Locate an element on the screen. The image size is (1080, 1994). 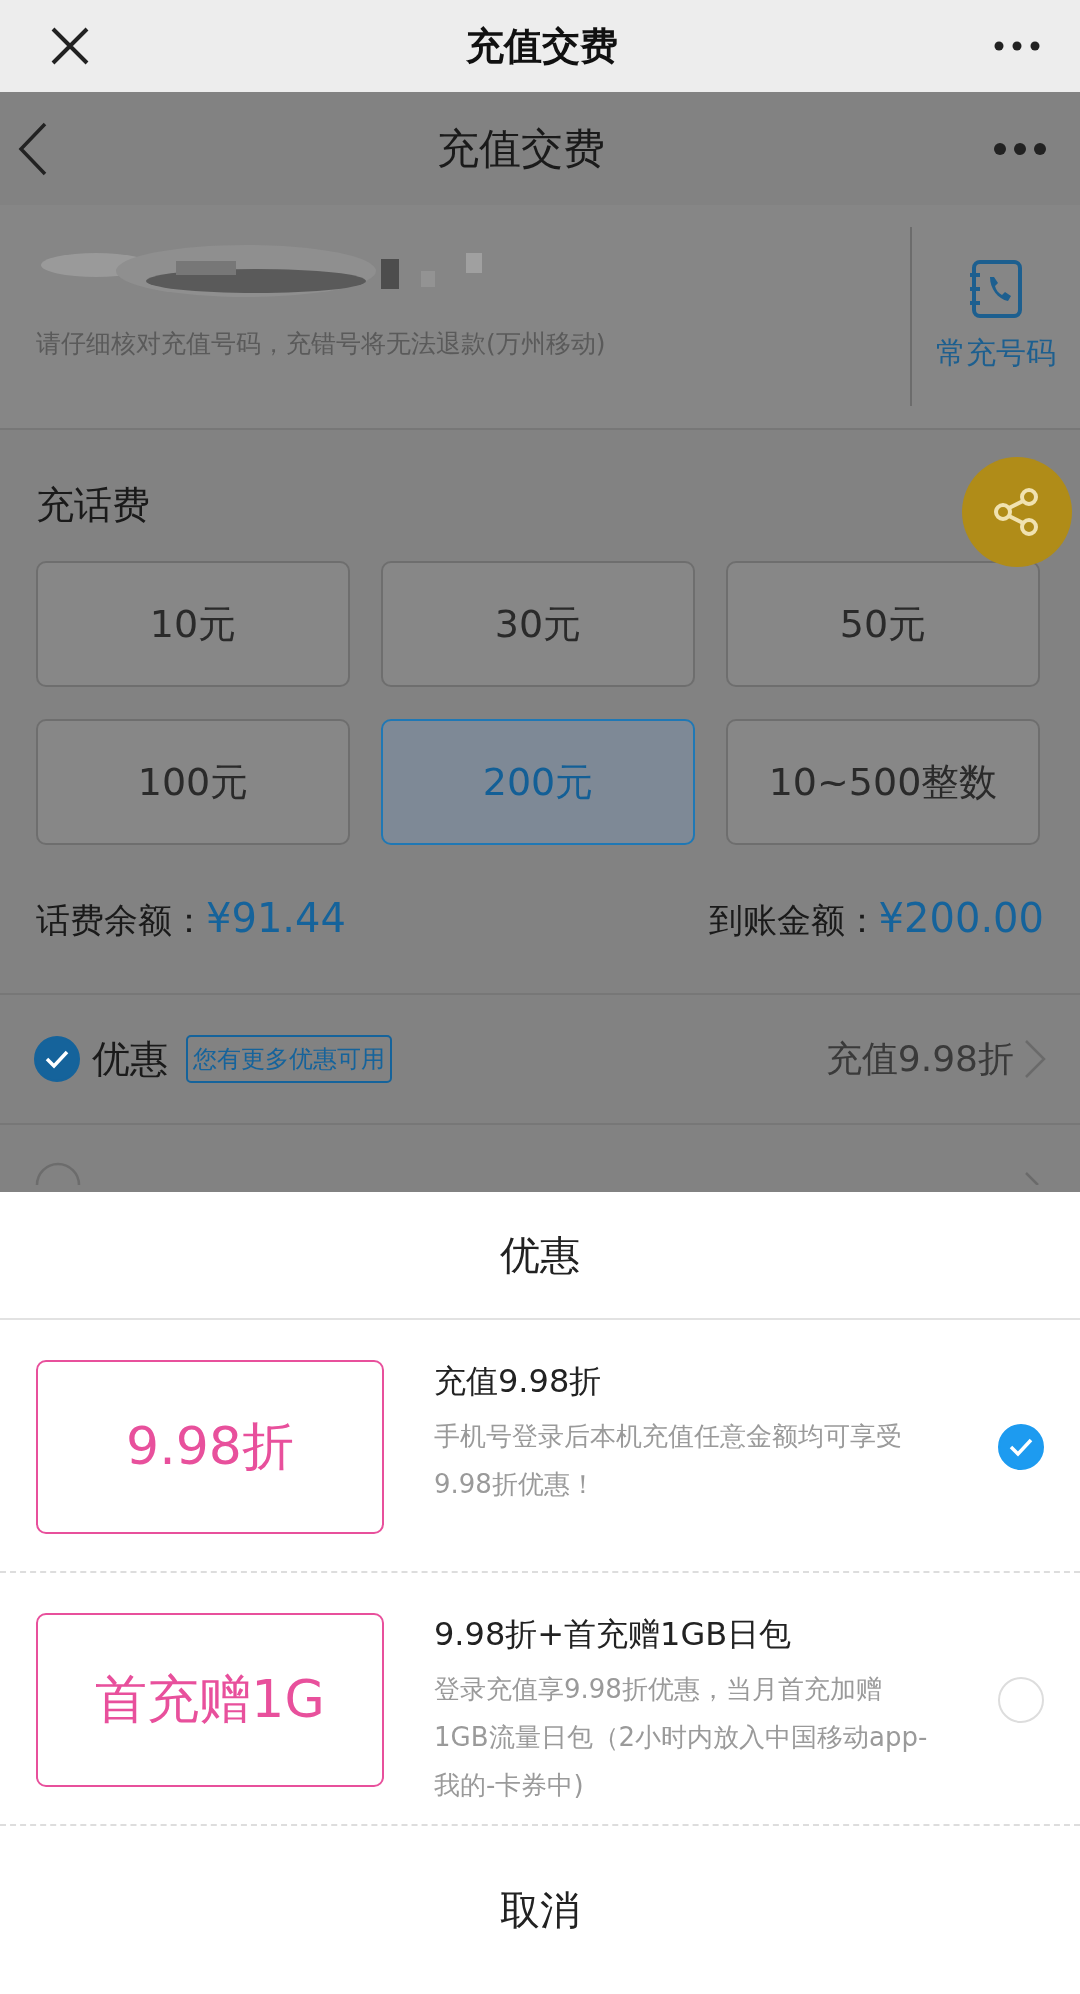
chevron-icon is located at coordinates (1035, 1059).